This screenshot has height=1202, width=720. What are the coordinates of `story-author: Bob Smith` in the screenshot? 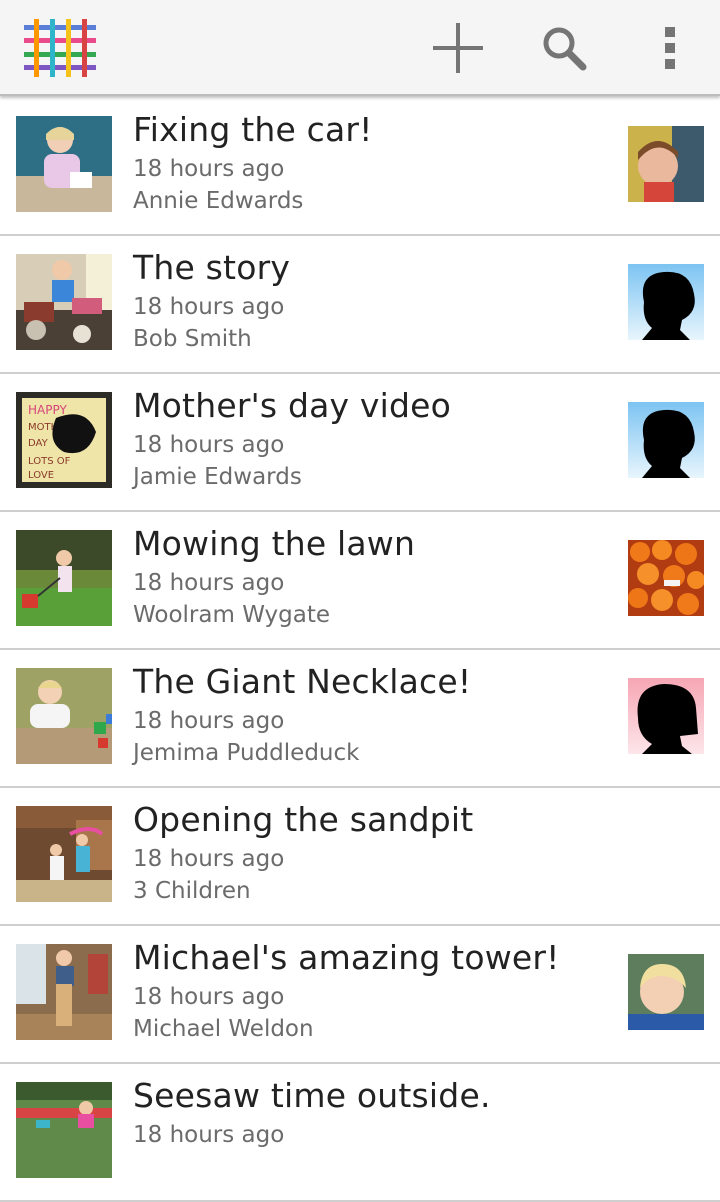 It's located at (192, 339).